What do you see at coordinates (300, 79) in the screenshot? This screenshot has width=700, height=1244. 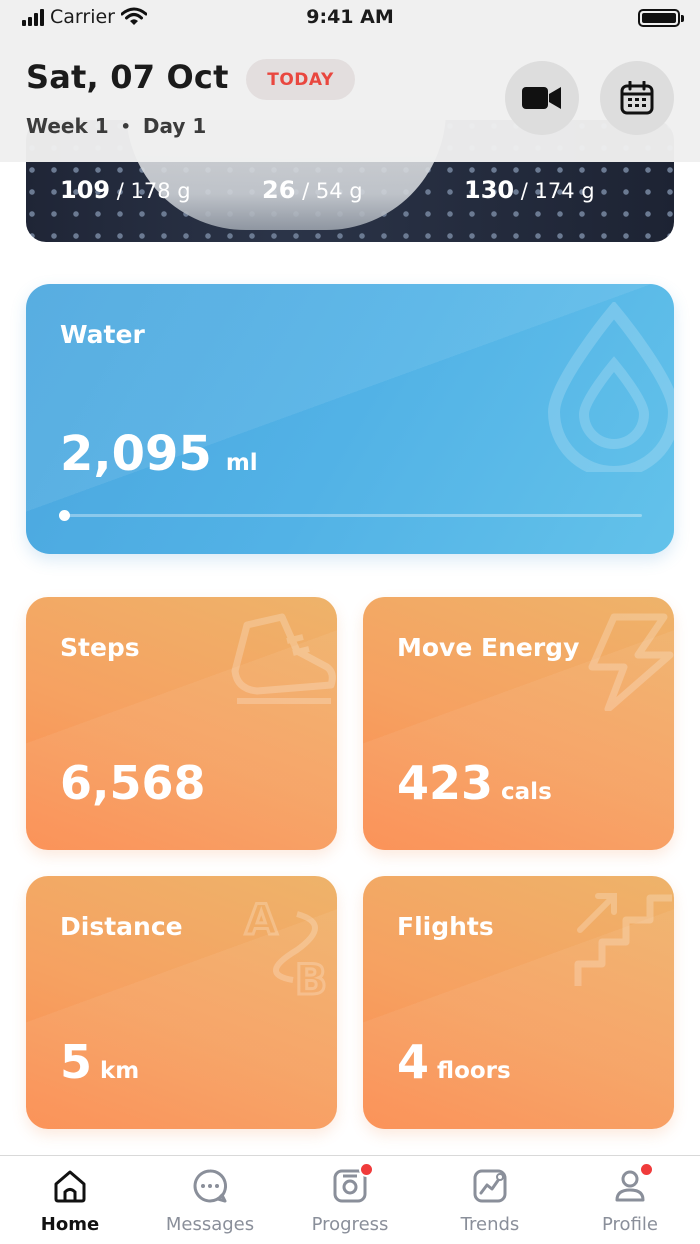 I see `today-button: TODAY` at bounding box center [300, 79].